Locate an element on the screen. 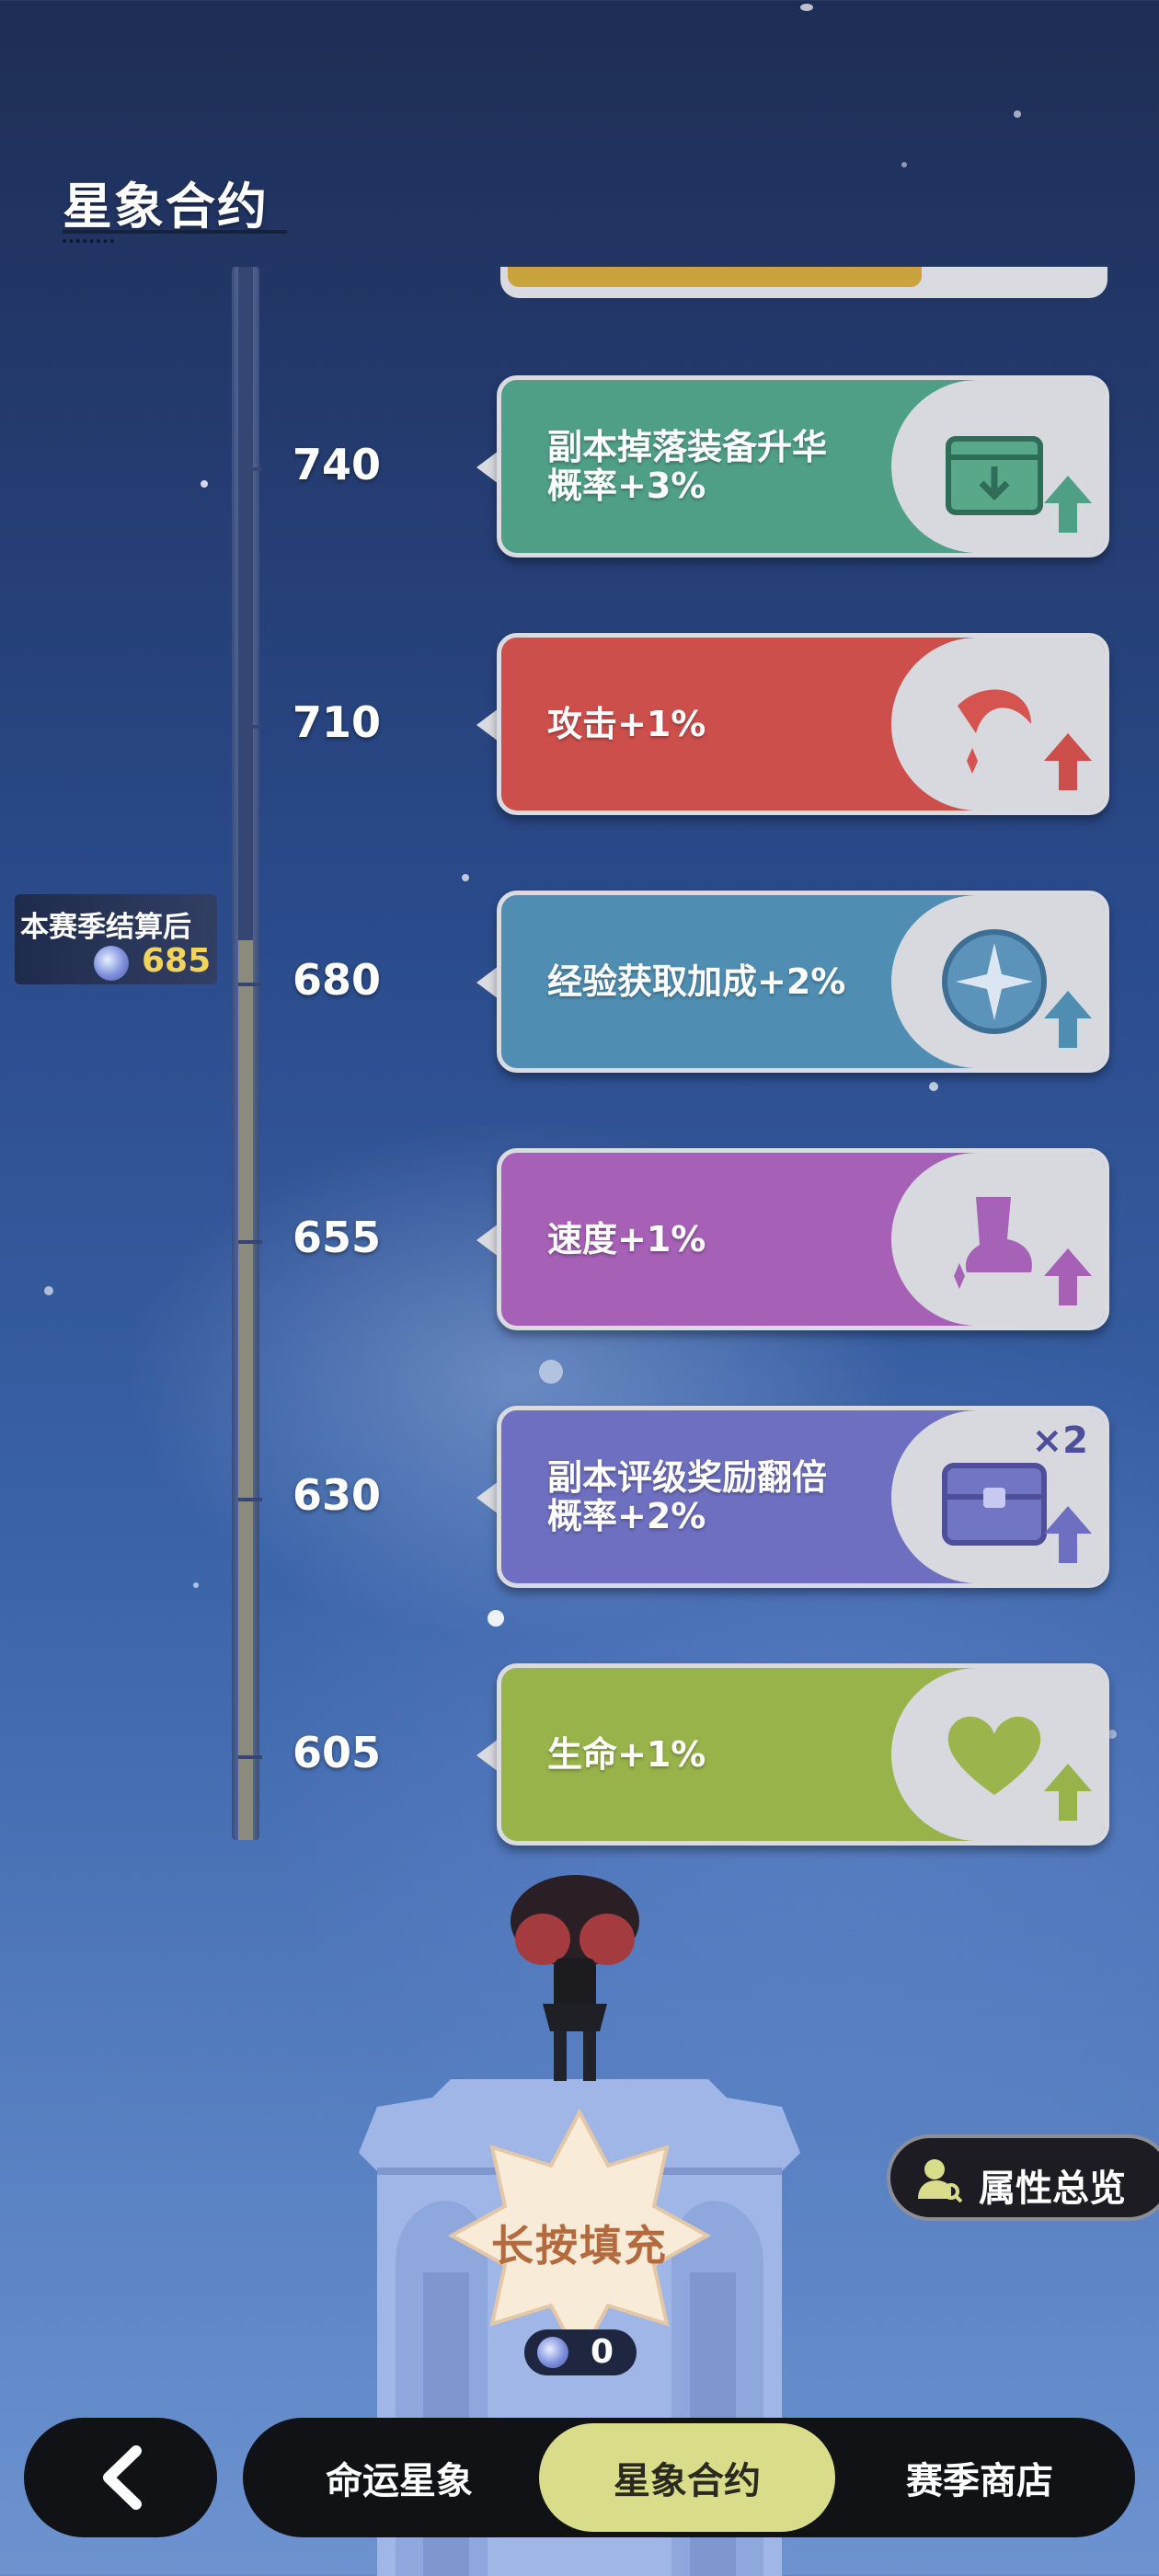  reward-line: 概率+2% is located at coordinates (626, 1516).